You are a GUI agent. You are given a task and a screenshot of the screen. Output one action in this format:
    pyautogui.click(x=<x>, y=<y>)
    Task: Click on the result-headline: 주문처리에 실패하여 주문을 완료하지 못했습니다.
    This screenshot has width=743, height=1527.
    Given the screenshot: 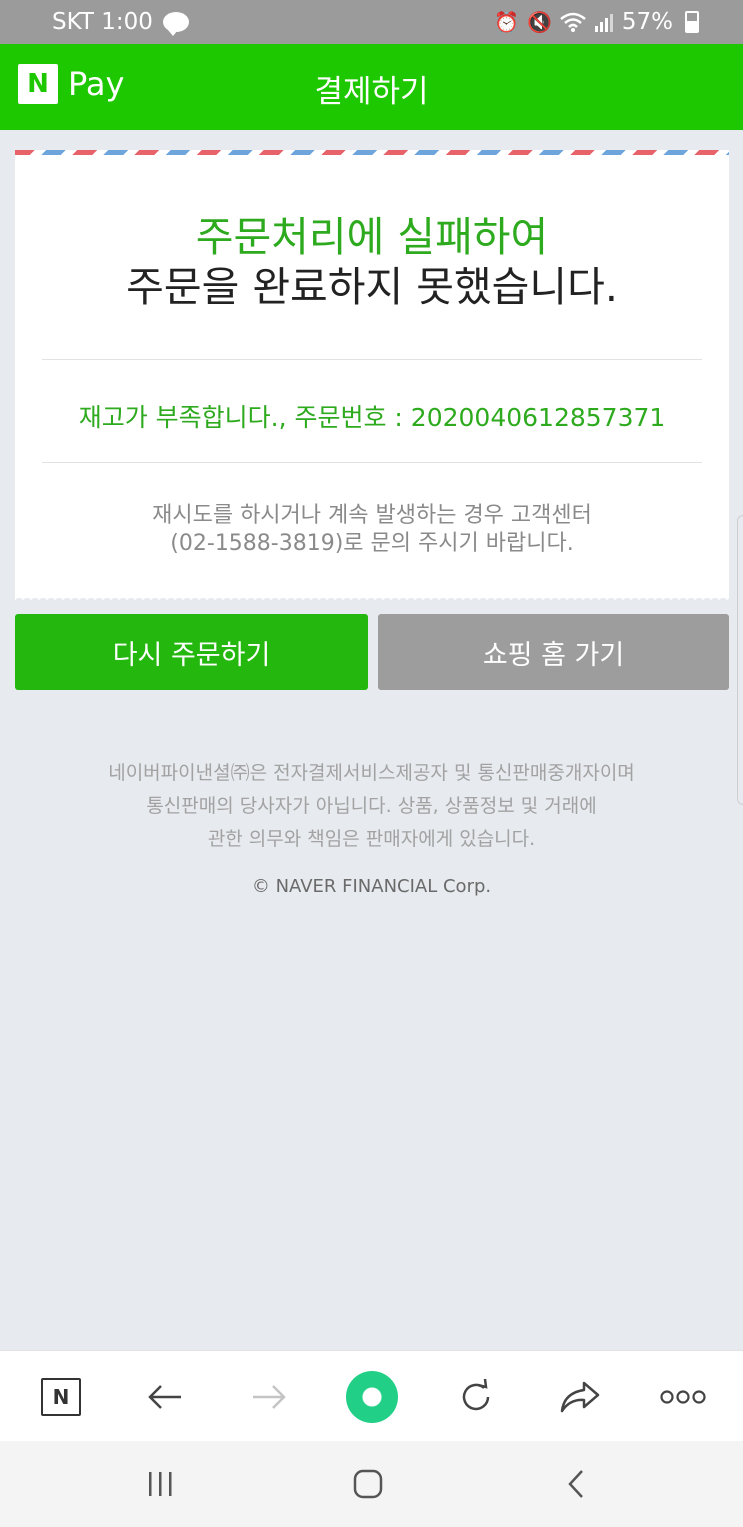 What is the action you would take?
    pyautogui.click(x=372, y=262)
    